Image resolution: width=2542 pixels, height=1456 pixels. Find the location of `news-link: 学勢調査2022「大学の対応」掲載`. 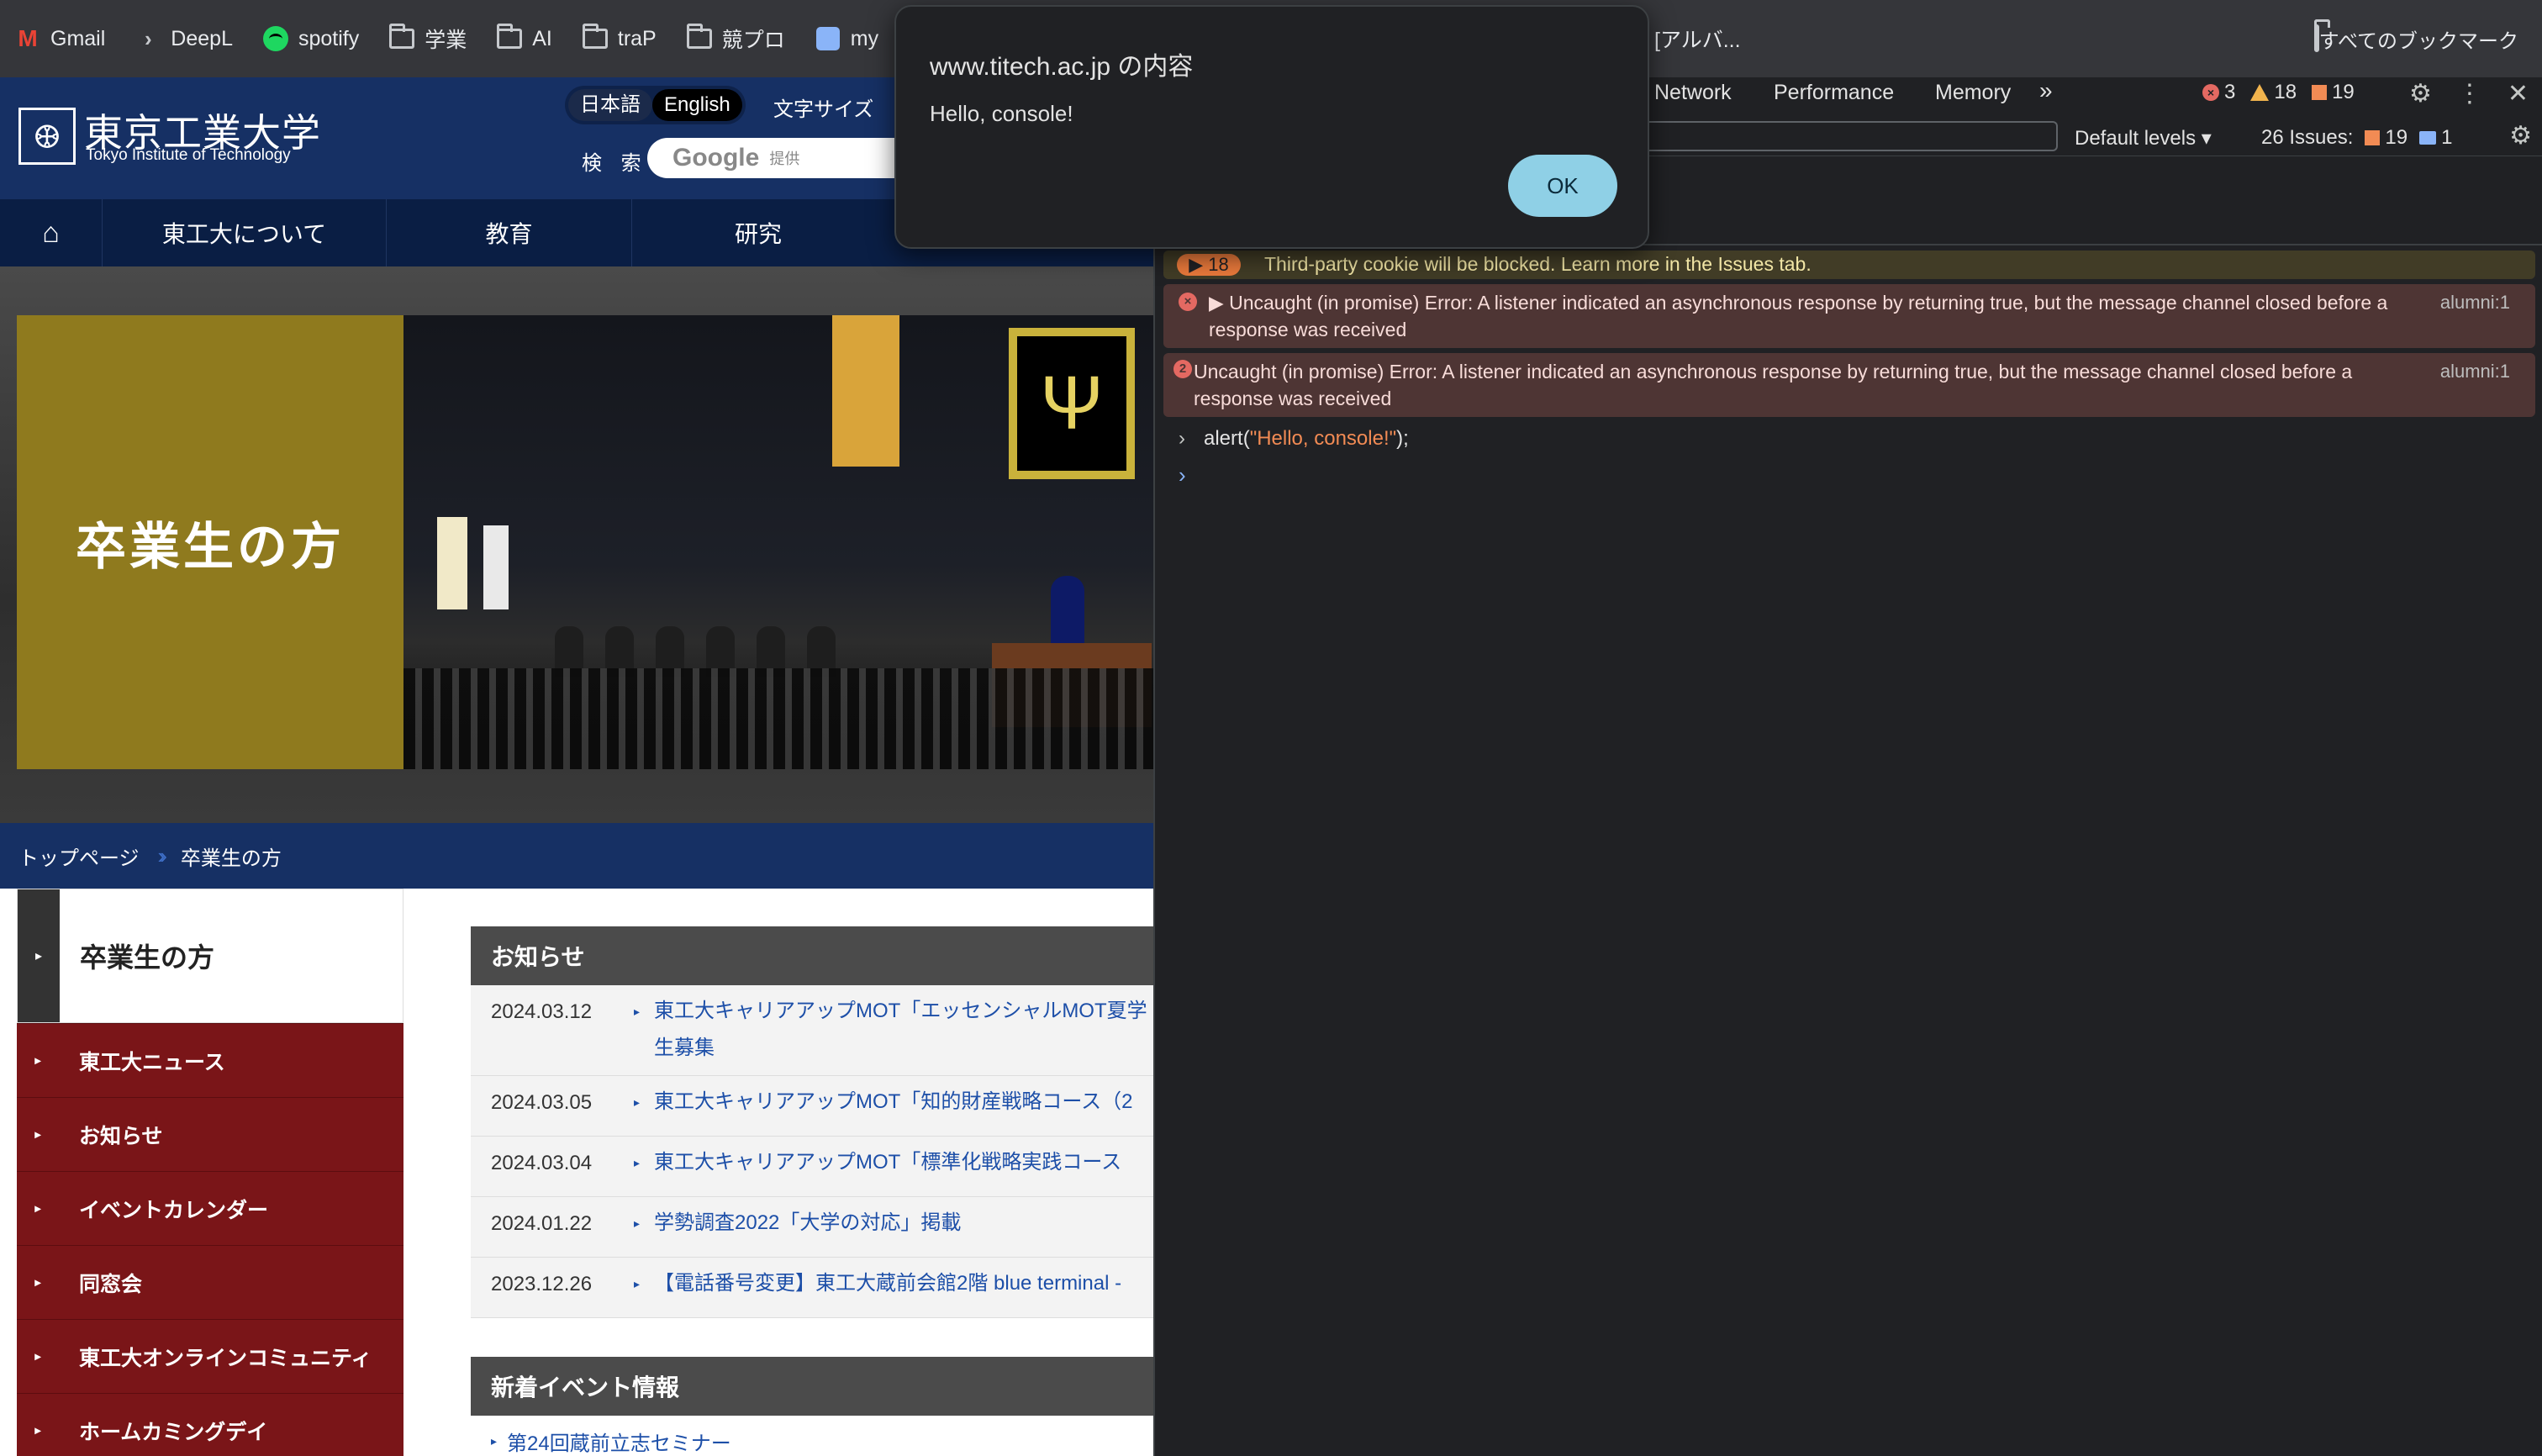

news-link: 学勢調査2022「大学の対応」掲載 is located at coordinates (807, 1223).